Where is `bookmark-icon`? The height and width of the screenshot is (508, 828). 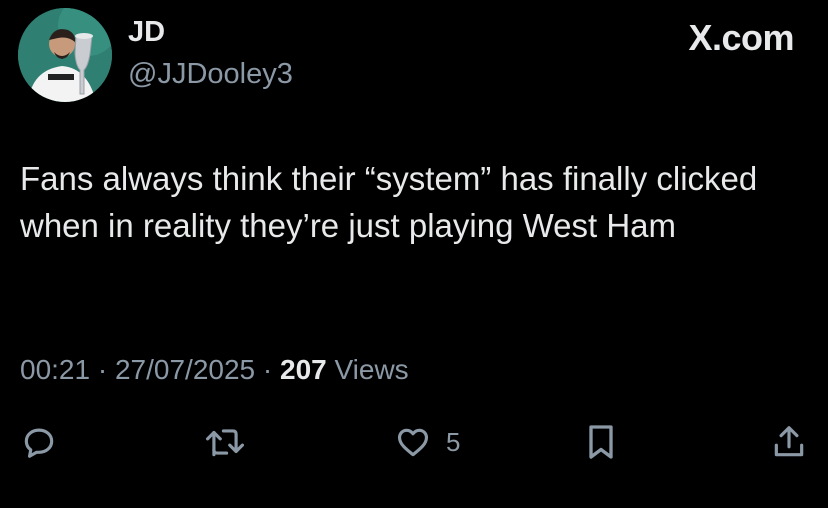
bookmark-icon is located at coordinates (601, 442).